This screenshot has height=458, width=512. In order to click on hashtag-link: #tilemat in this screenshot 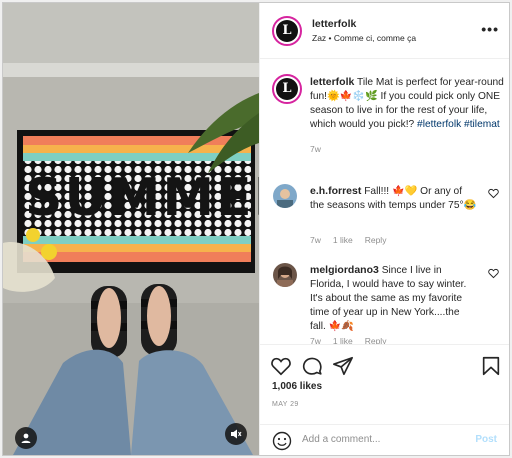, I will do `click(482, 124)`.